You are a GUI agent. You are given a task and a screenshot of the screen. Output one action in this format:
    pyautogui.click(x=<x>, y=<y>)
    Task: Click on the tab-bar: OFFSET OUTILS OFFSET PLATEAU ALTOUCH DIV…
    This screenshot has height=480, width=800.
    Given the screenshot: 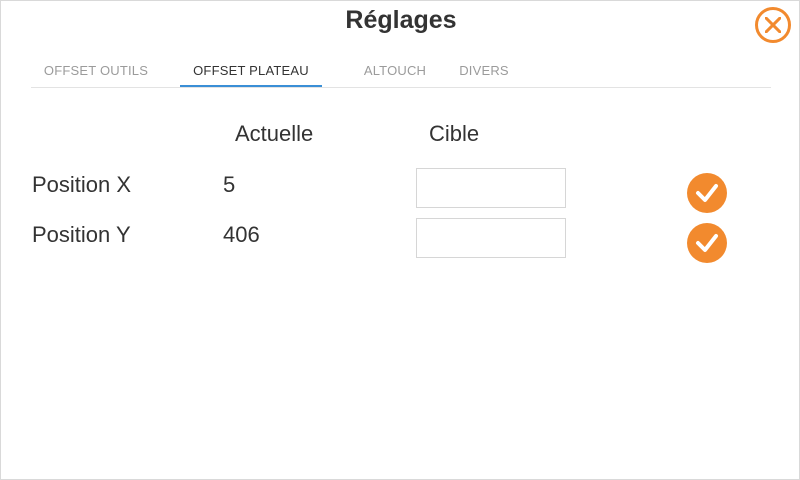 What is the action you would take?
    pyautogui.click(x=401, y=72)
    